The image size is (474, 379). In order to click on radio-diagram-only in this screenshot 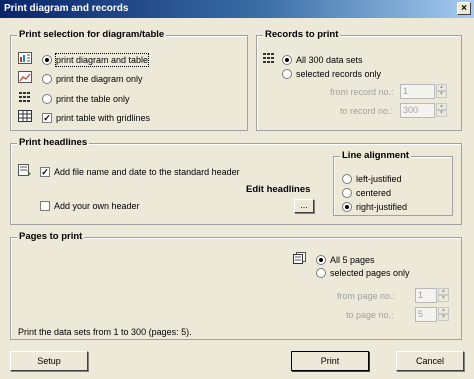, I will do `click(47, 79)`.